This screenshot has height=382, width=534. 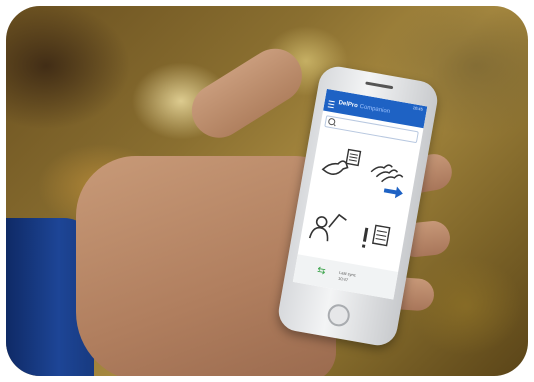 What do you see at coordinates (418, 108) in the screenshot?
I see `status-time: 10:45` at bounding box center [418, 108].